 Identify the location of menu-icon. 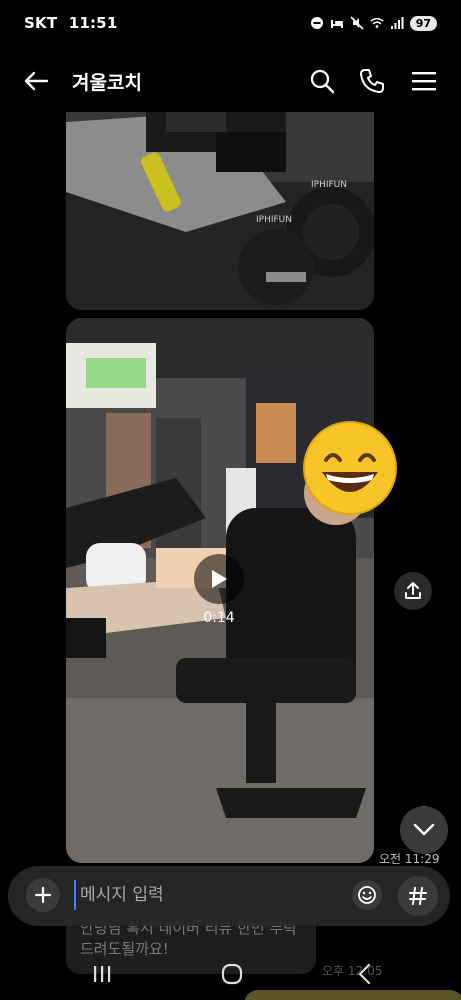
(424, 81).